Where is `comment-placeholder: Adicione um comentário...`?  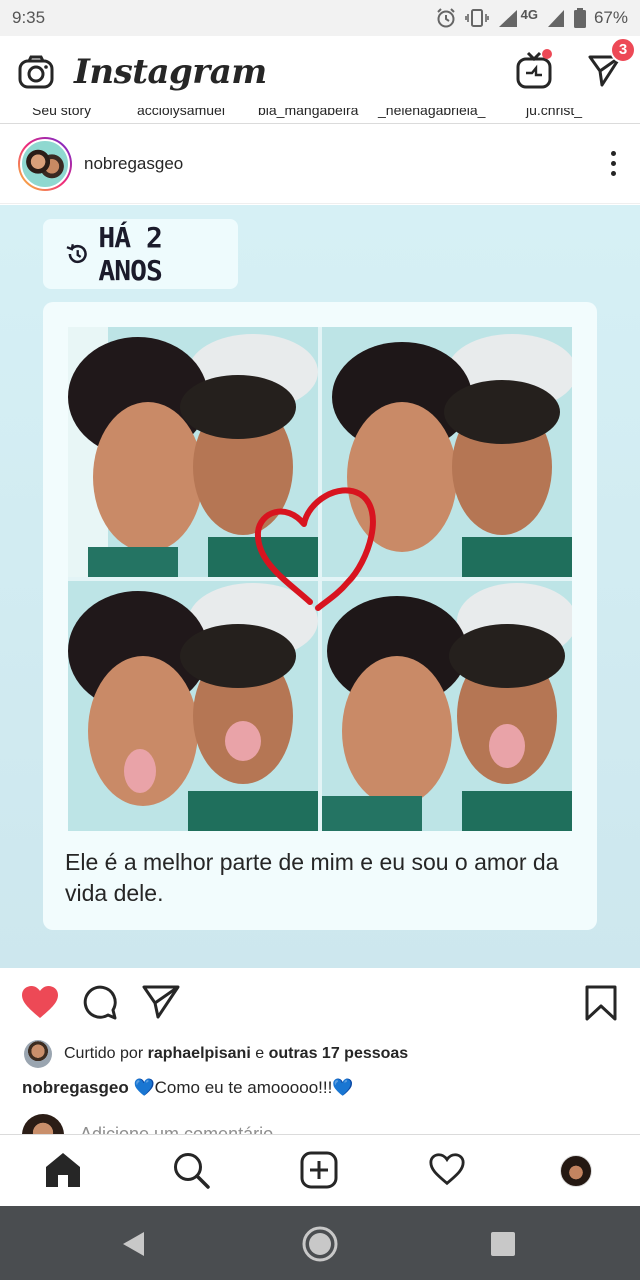 comment-placeholder: Adicione um comentário... is located at coordinates (184, 1129).